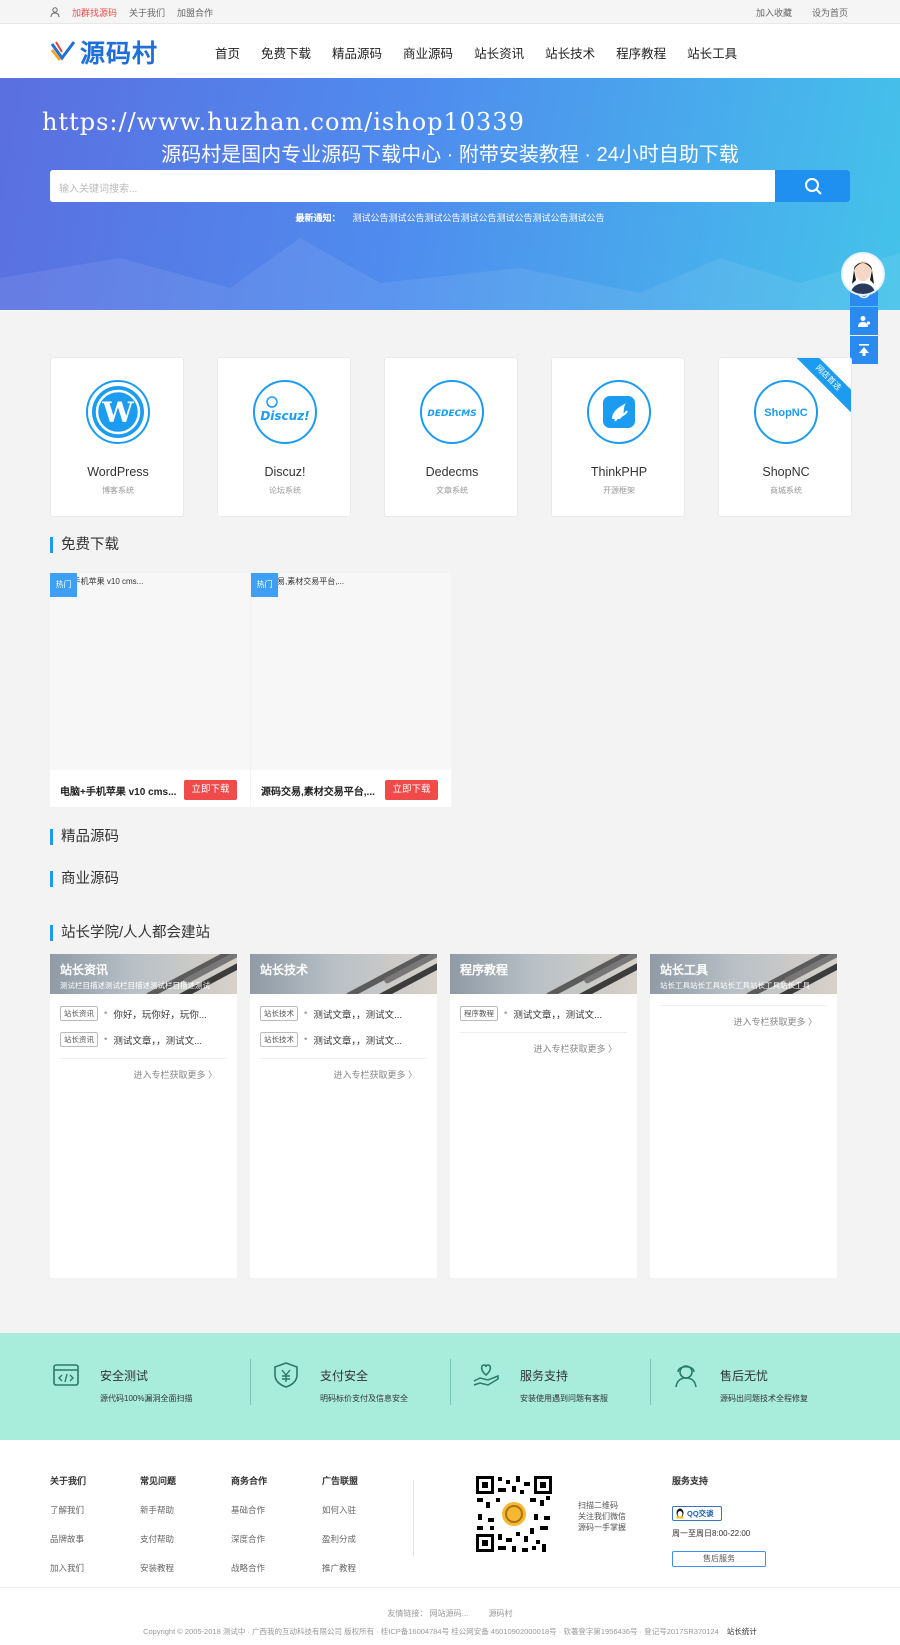 Image resolution: width=900 pixels, height=1645 pixels. What do you see at coordinates (598, 1505) in the screenshot?
I see `qr-caption-line: 扫描二维码` at bounding box center [598, 1505].